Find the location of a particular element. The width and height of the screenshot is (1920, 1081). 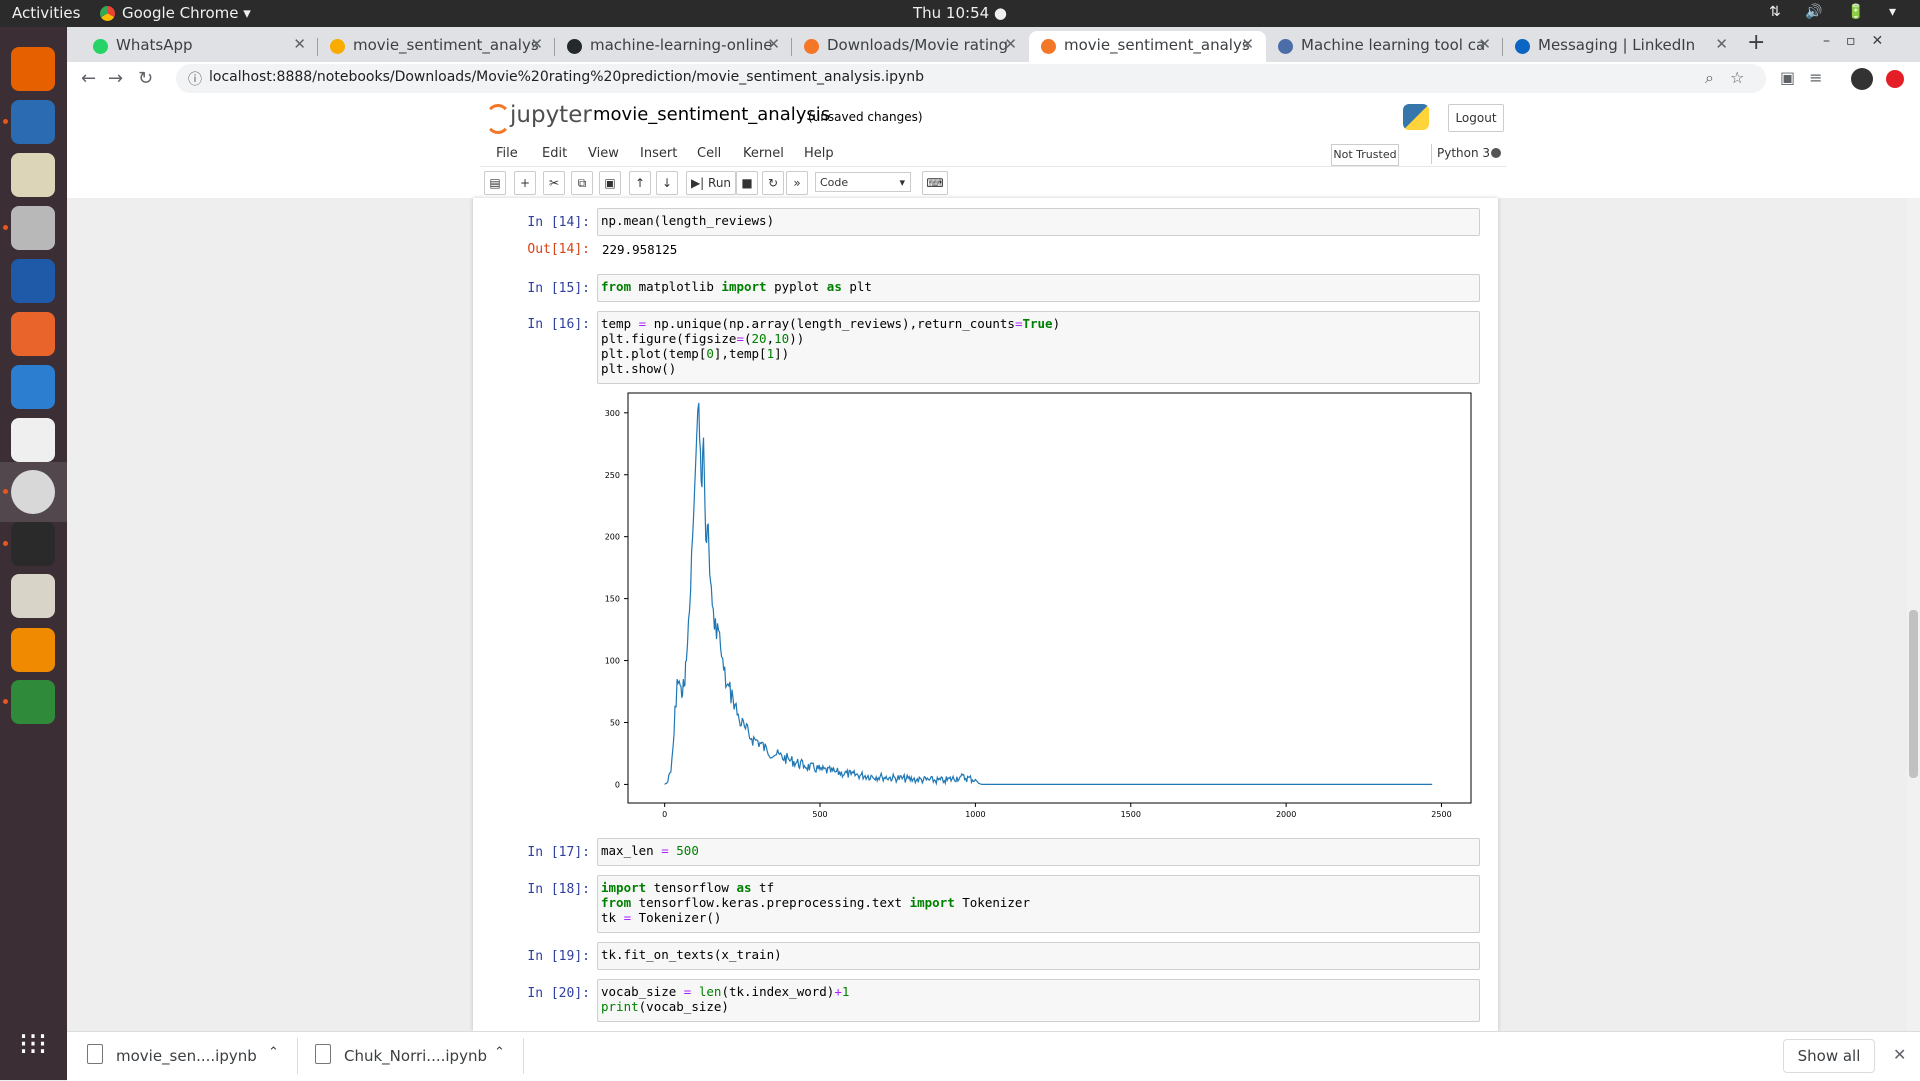

show-applications-icon: ⁝⁝⁝ is located at coordinates (33, 1045).